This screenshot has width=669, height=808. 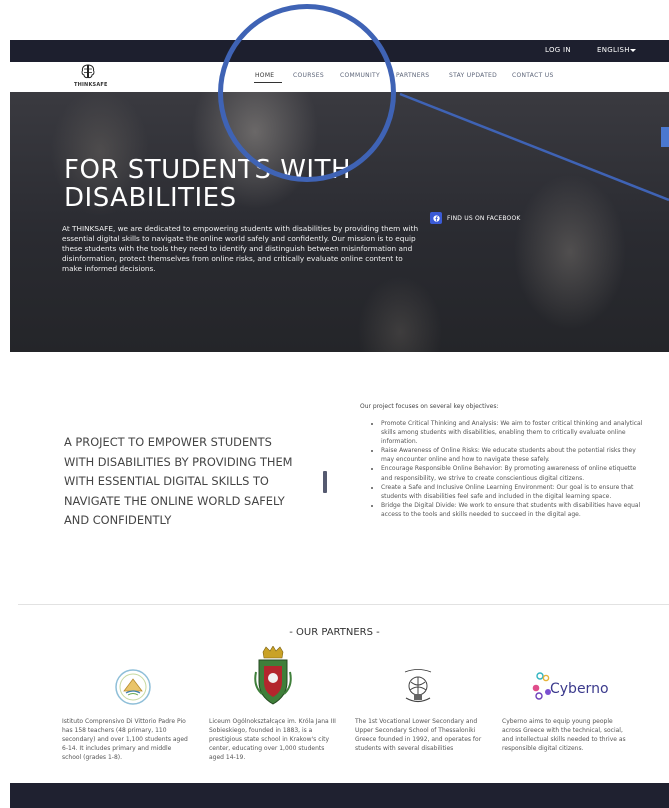 What do you see at coordinates (534, 147) in the screenshot?
I see `annotation-arrow` at bounding box center [534, 147].